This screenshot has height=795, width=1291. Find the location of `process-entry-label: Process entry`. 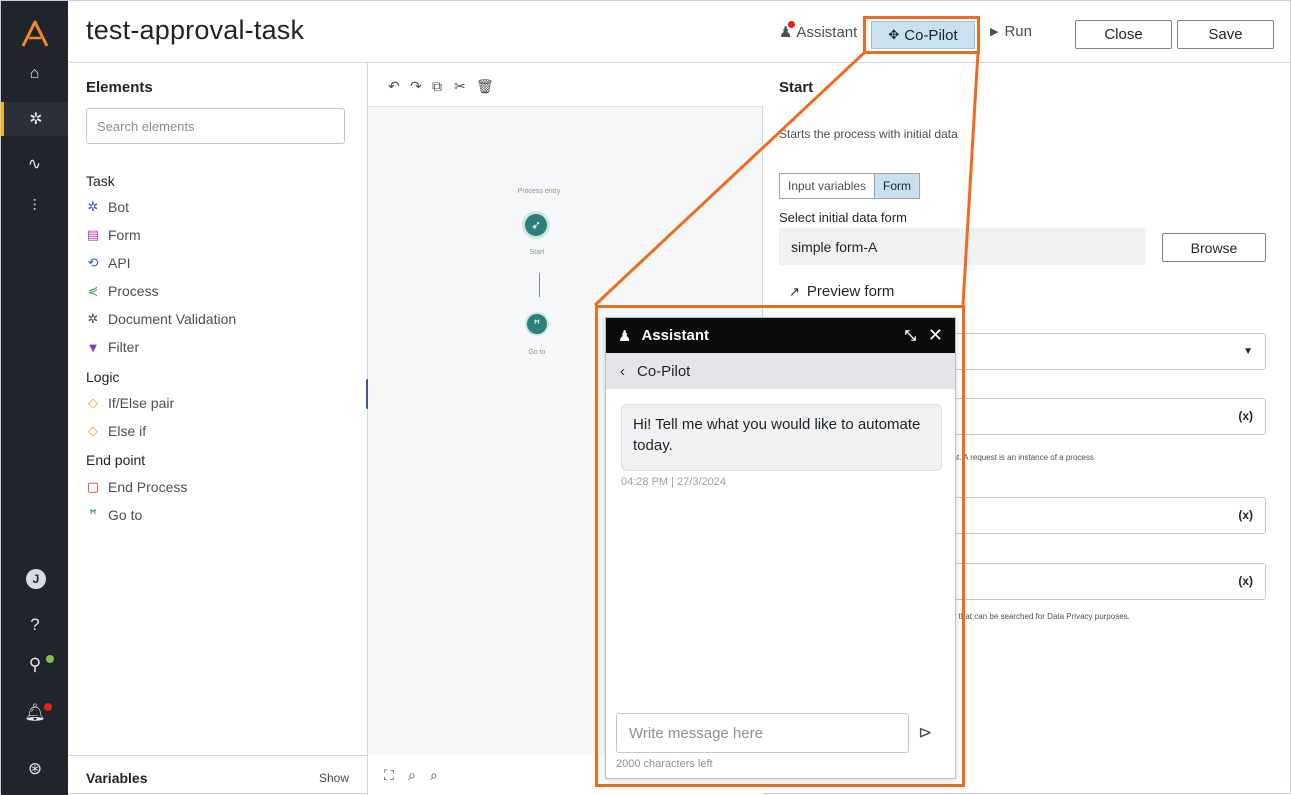

process-entry-label: Process entry is located at coordinates (539, 191).